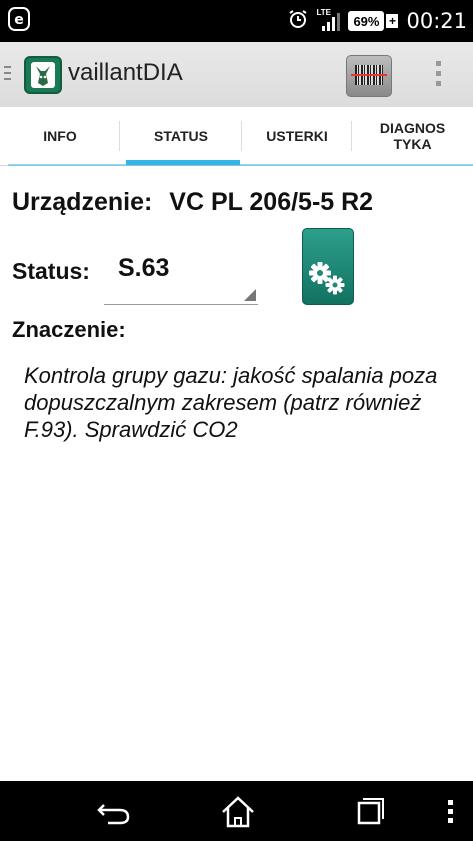 This screenshot has height=841, width=473. I want to click on home-icon, so click(238, 814).